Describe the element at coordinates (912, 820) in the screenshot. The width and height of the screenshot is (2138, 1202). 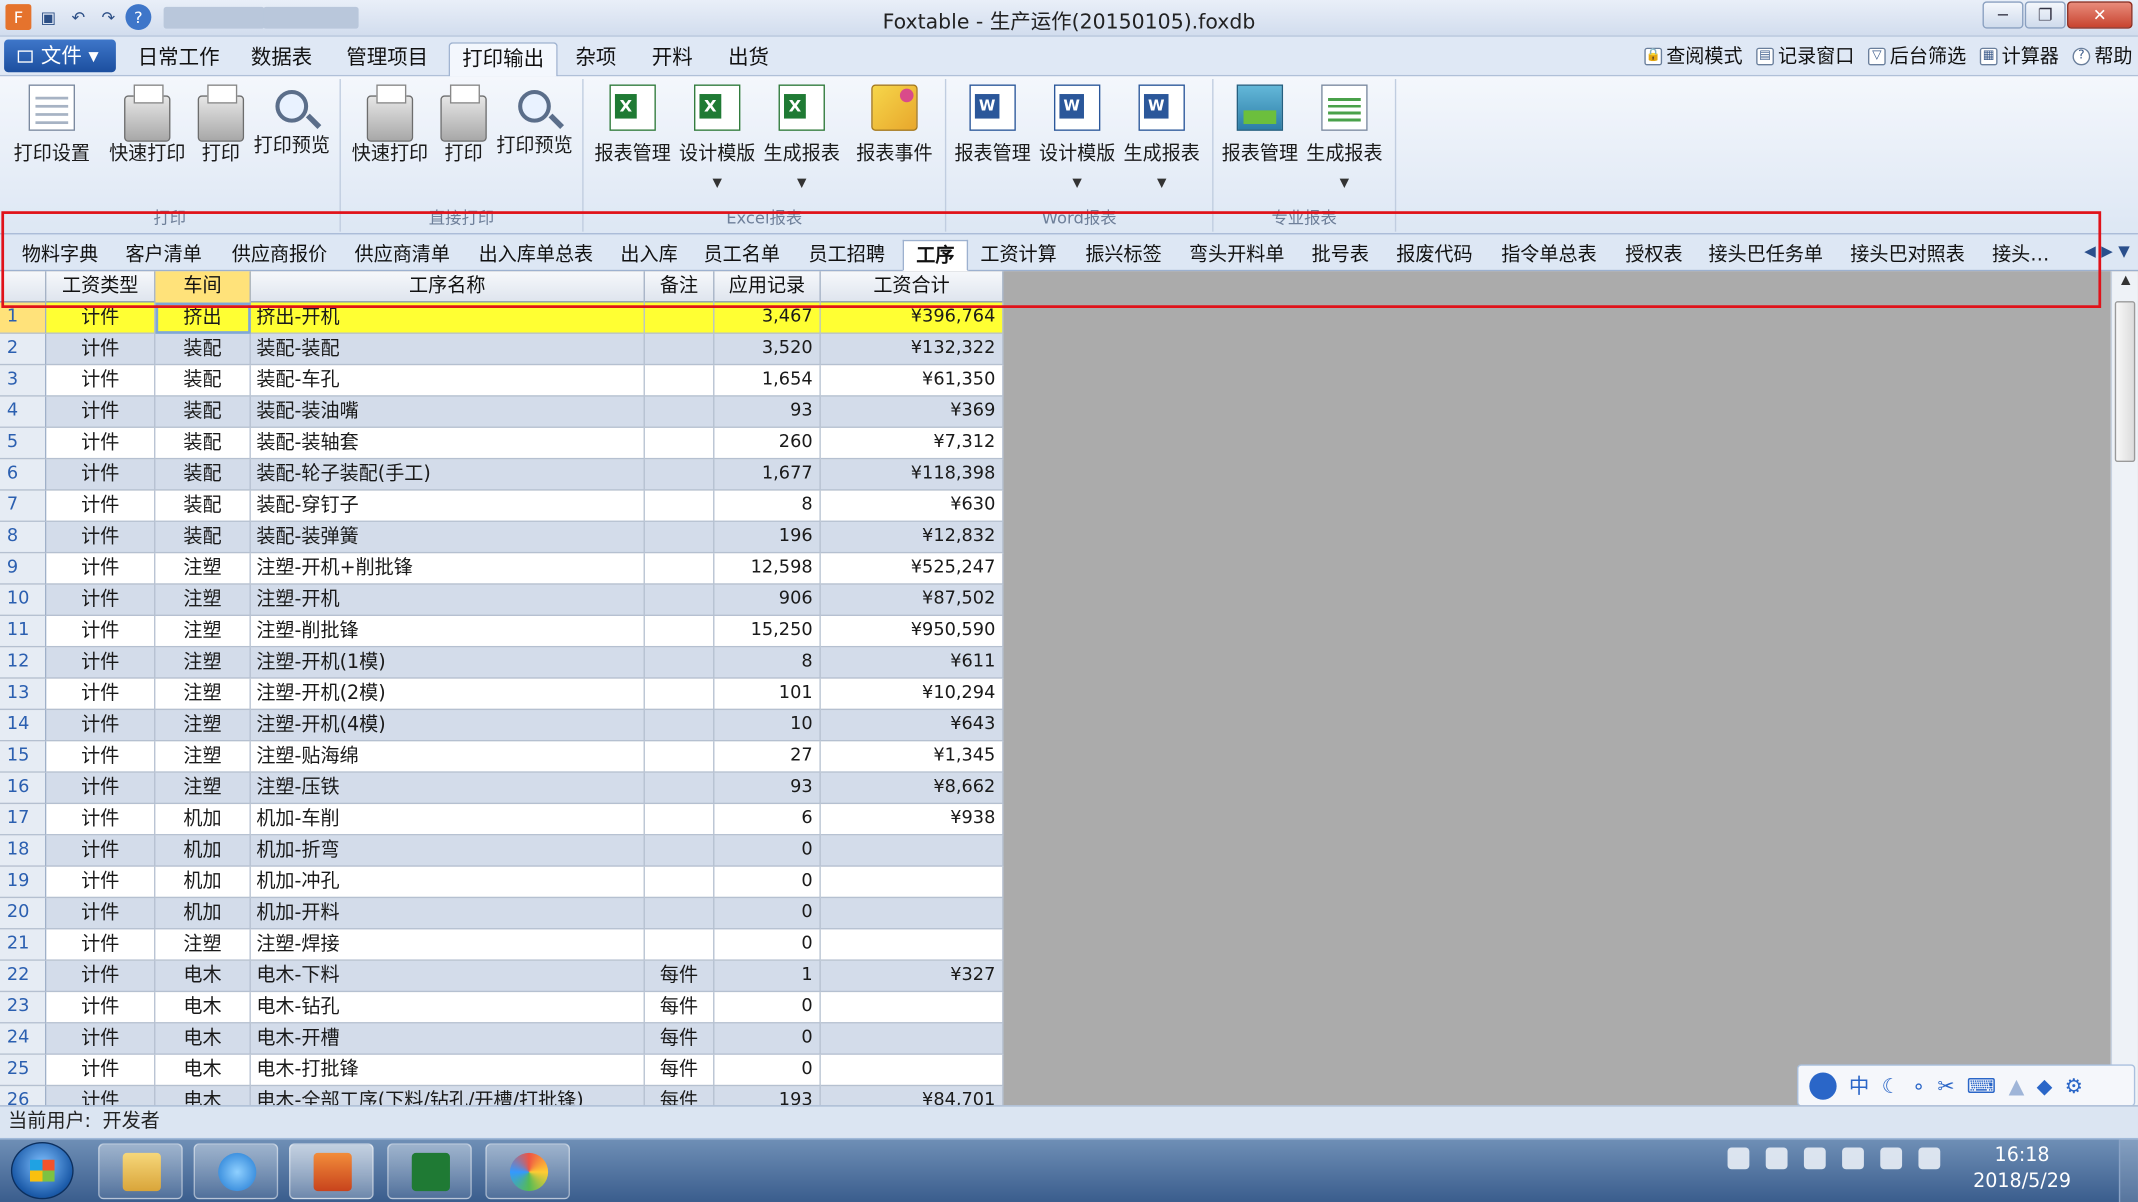
I see `cell-wage-total: ¥938` at that location.